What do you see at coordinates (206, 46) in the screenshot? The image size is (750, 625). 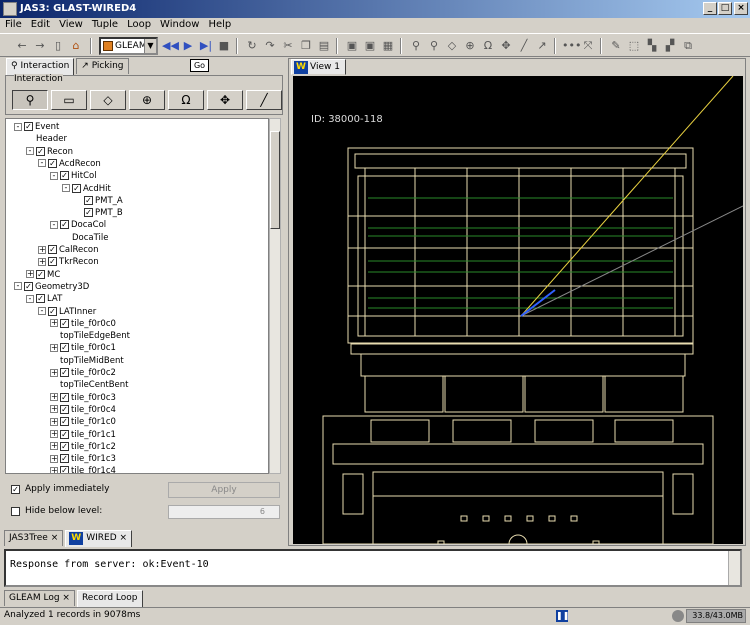 I see `step-icon: ▶|` at bounding box center [206, 46].